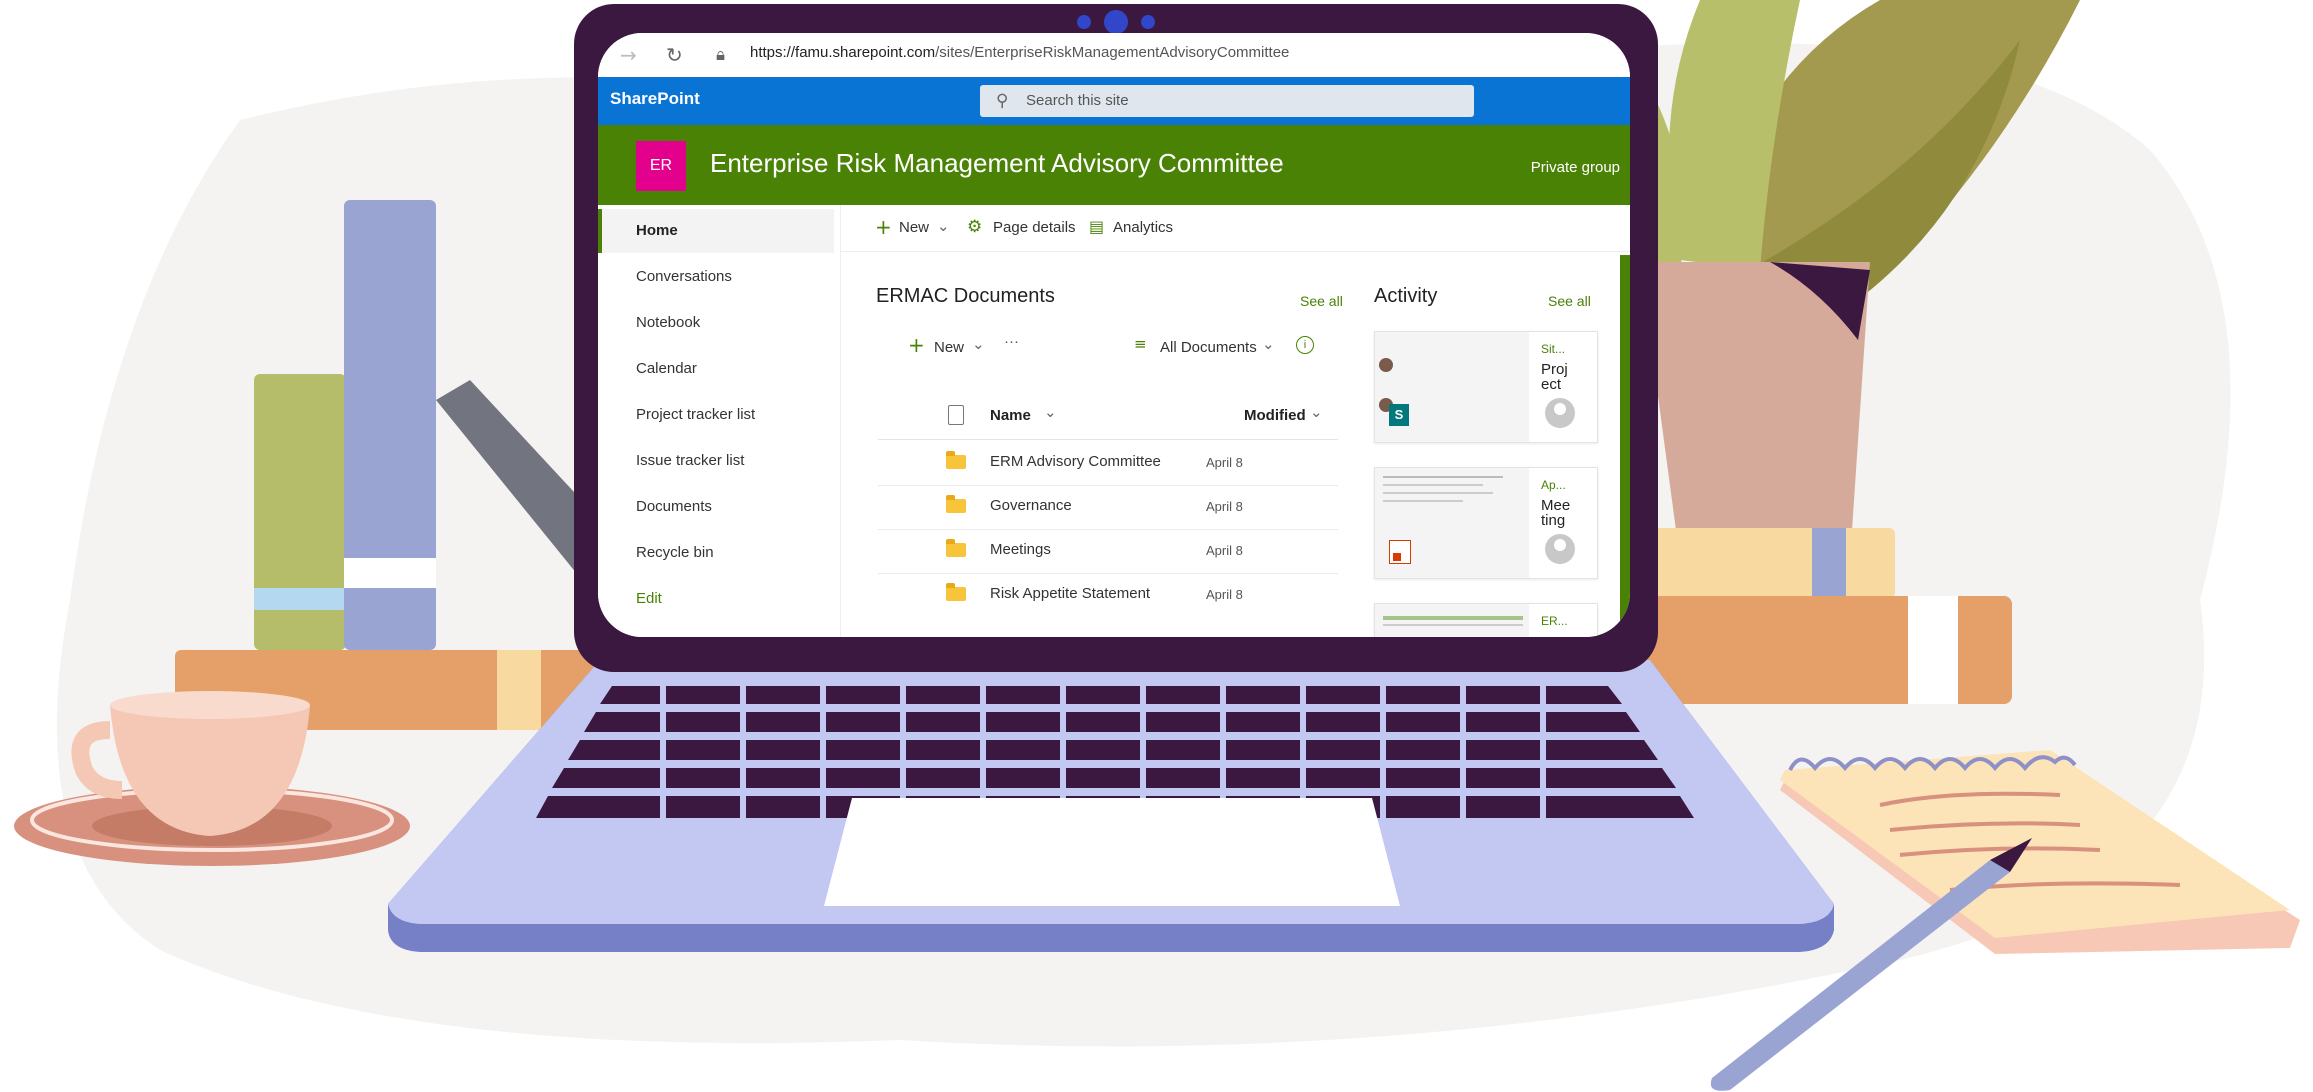 The height and width of the screenshot is (1092, 2313). Describe the element at coordinates (1406, 296) in the screenshot. I see `activity-title: Activity` at that location.